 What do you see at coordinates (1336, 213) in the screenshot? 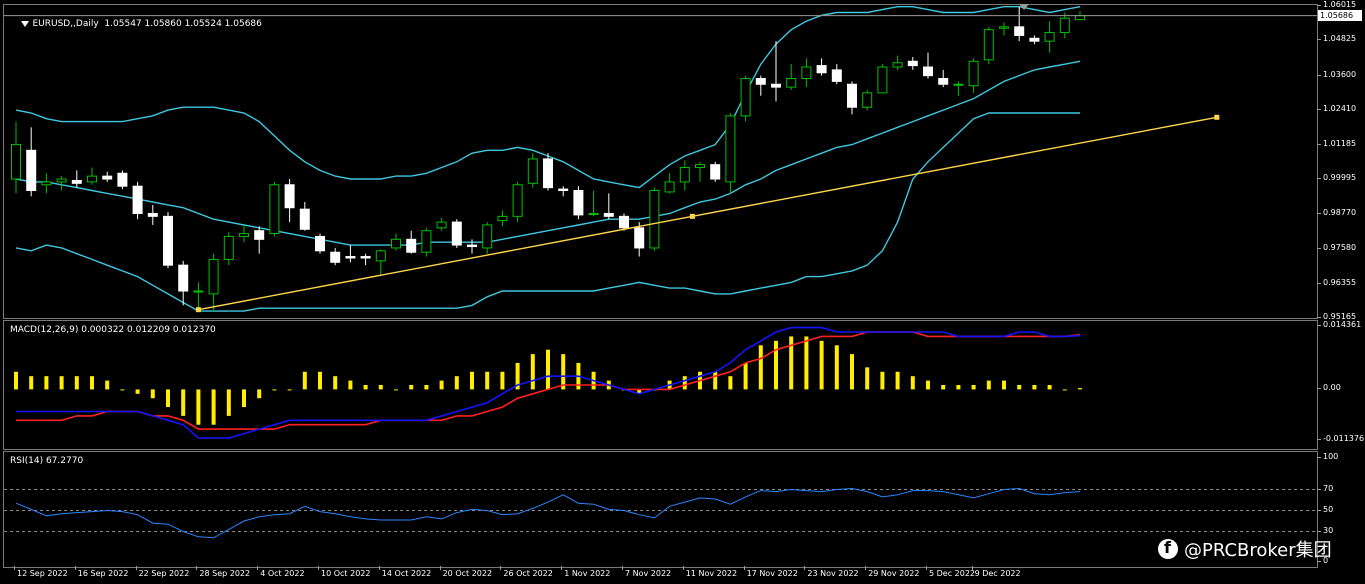
I see `scale-tick-label: 0.98770` at bounding box center [1336, 213].